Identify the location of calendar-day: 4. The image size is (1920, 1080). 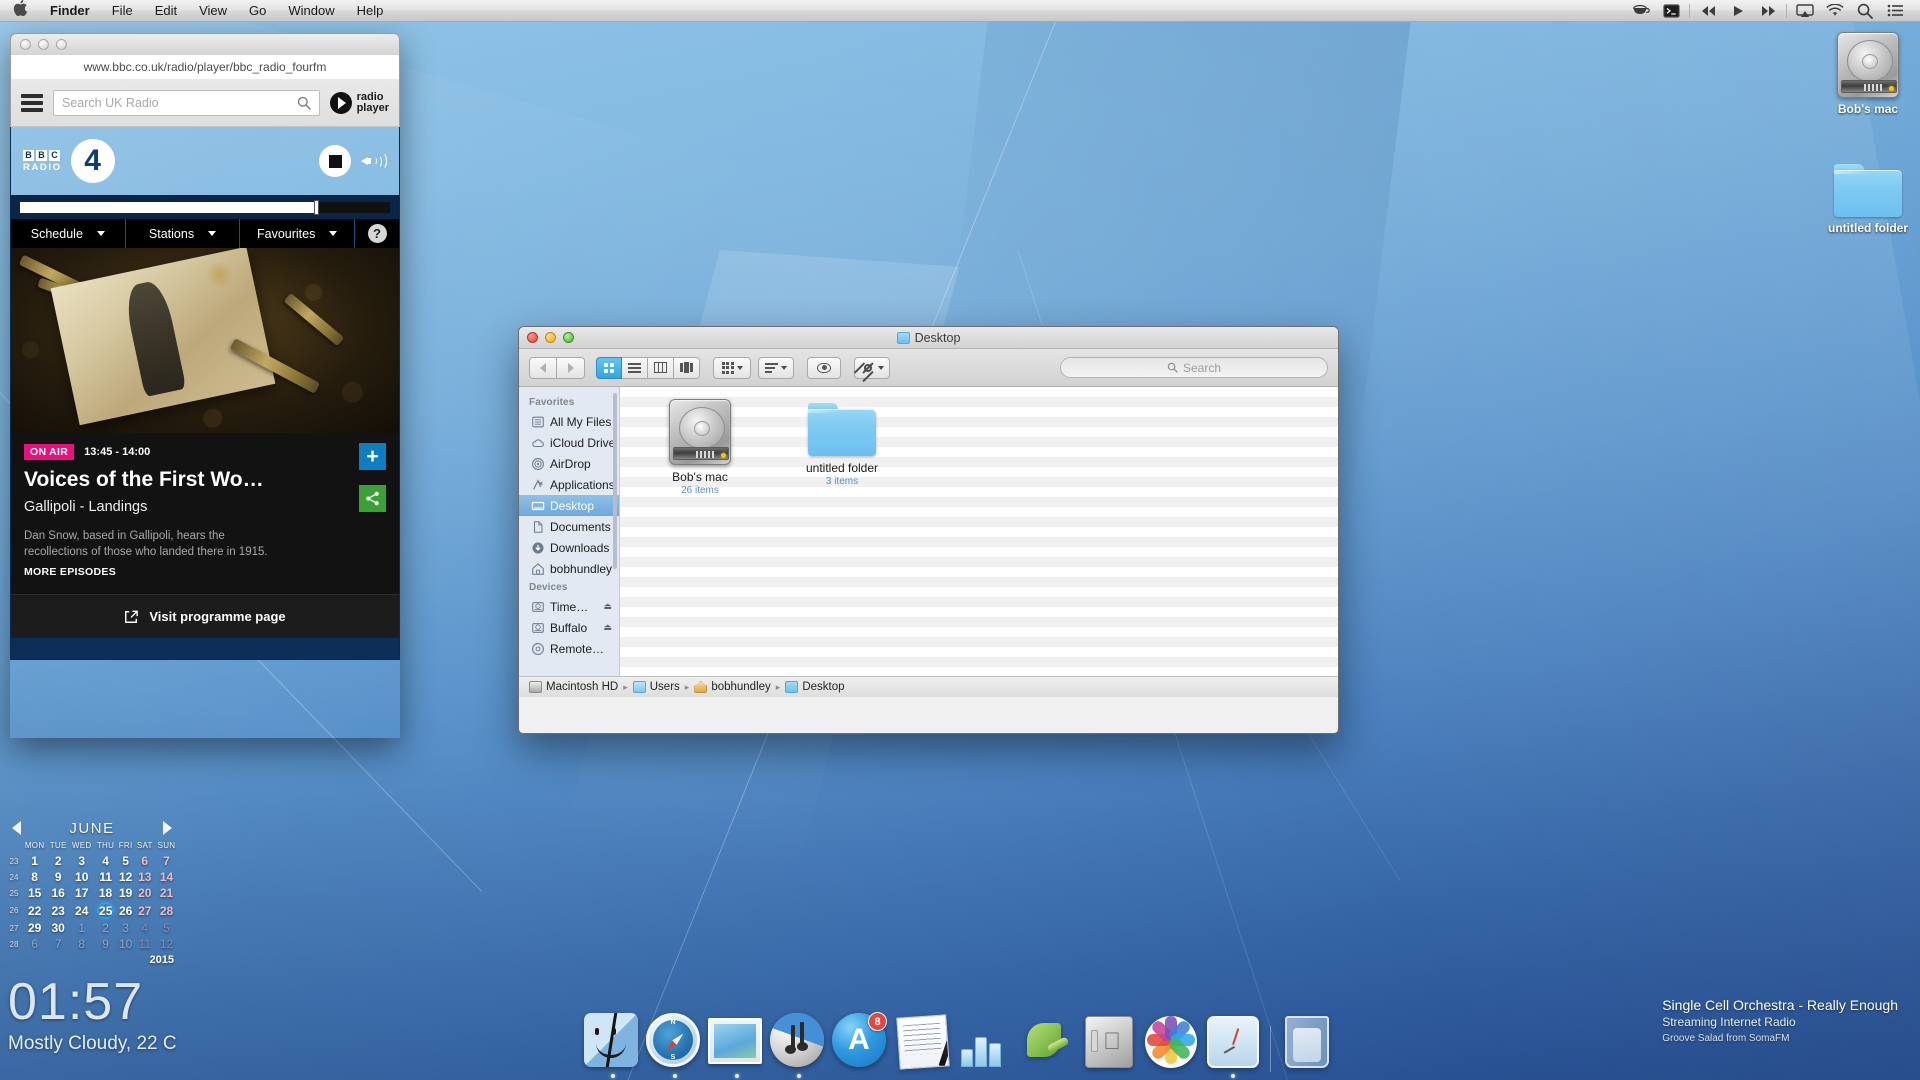
(105, 861).